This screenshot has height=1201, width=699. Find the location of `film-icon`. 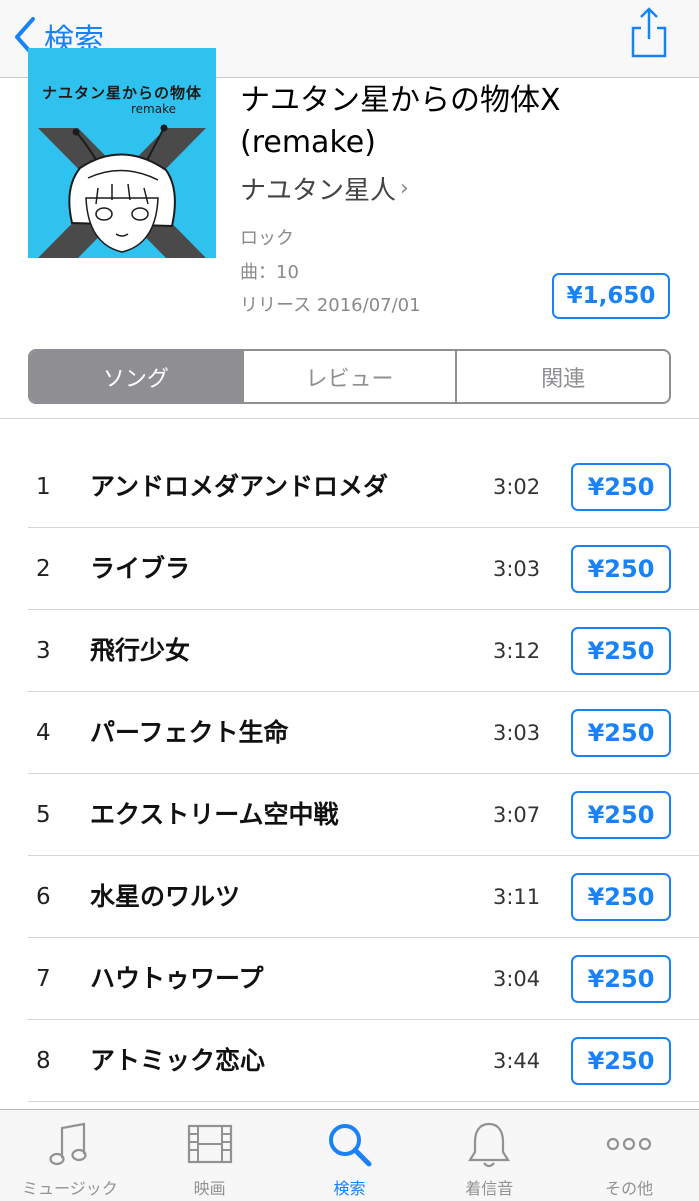

film-icon is located at coordinates (209, 1144).